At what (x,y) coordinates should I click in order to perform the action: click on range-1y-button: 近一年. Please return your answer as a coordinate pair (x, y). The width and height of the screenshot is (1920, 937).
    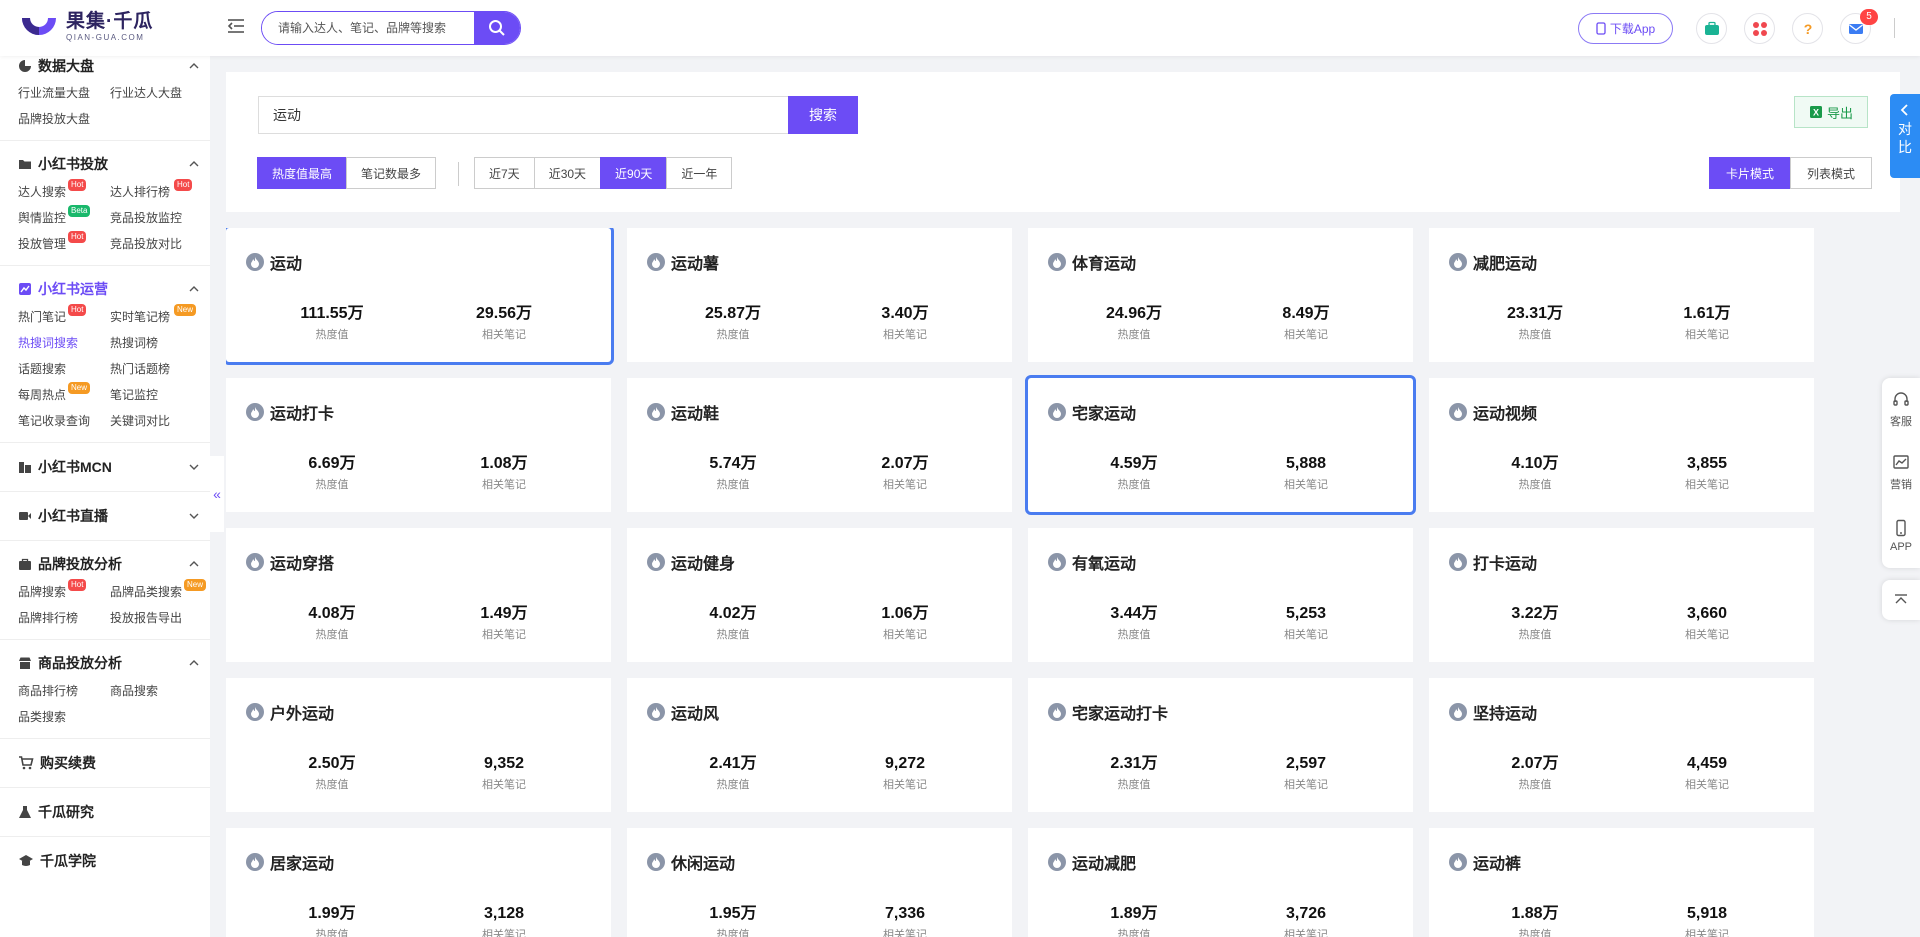
    Looking at the image, I should click on (699, 173).